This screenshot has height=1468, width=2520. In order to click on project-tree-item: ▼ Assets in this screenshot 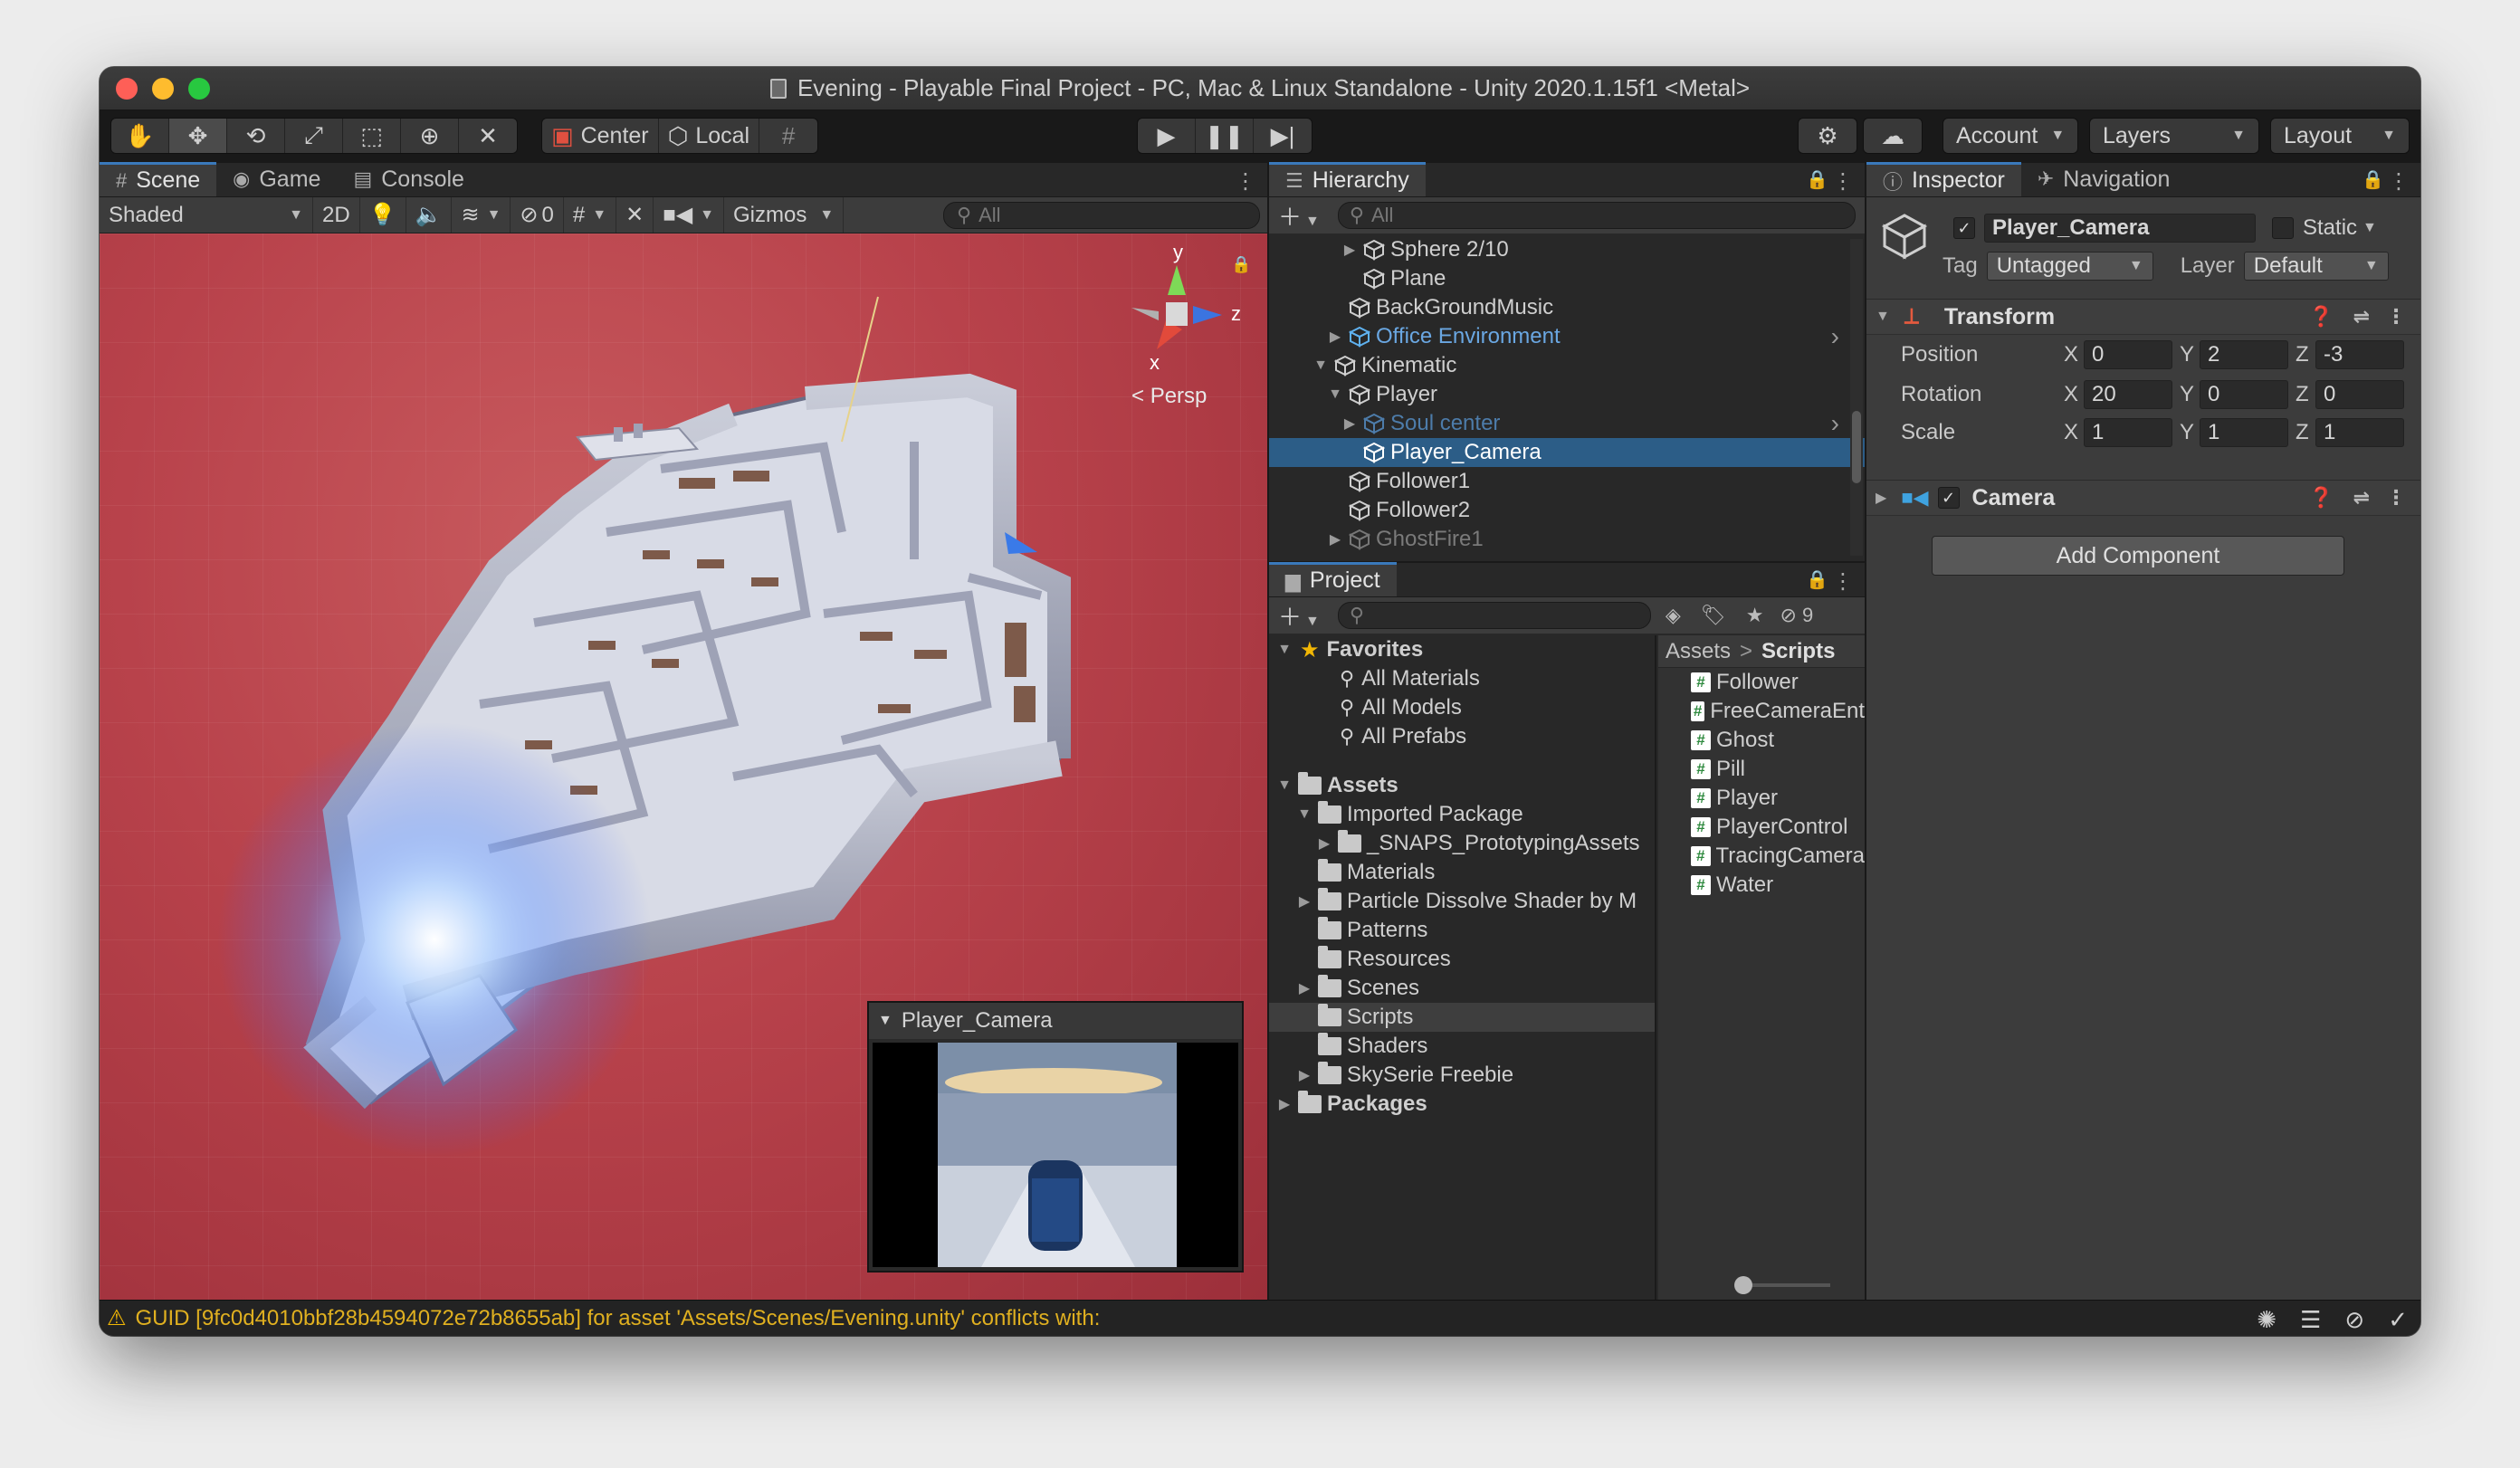, I will do `click(1462, 785)`.